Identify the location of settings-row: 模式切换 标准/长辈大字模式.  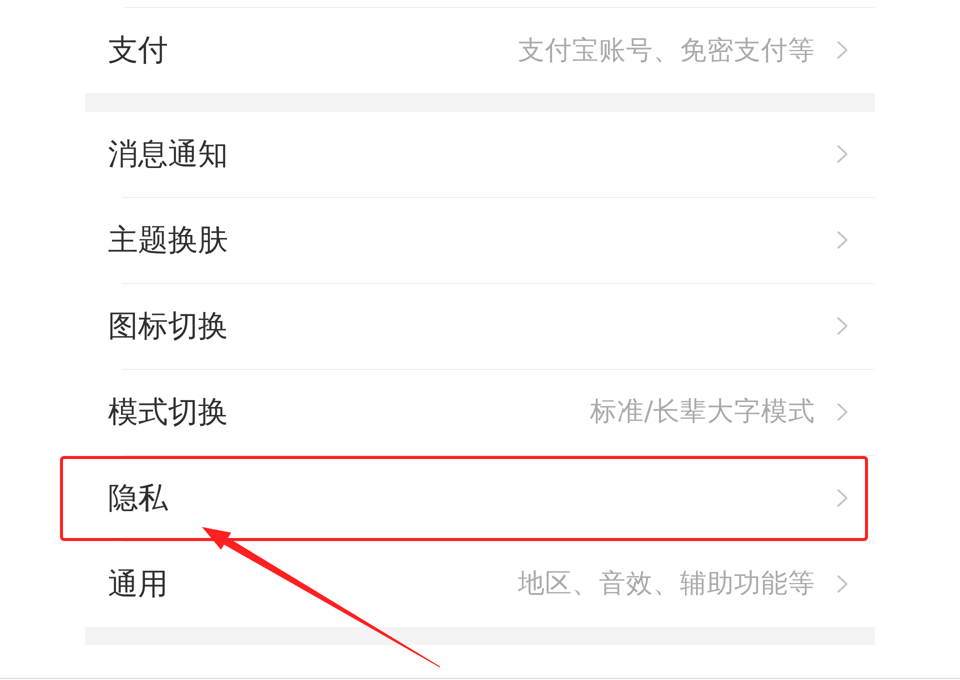
(464, 412).